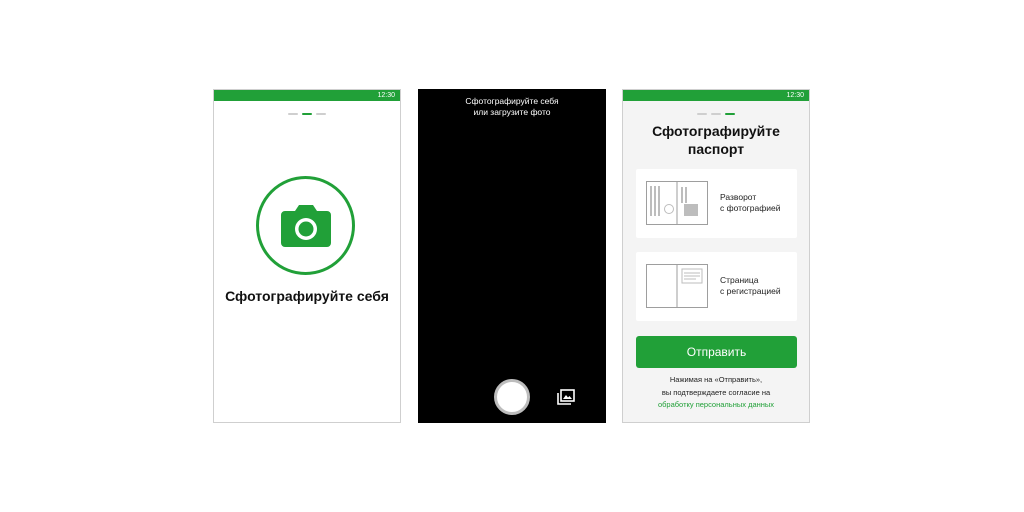  What do you see at coordinates (512, 256) in the screenshot?
I see `screen-camera: Сфотографируйте себя или загрузите фото` at bounding box center [512, 256].